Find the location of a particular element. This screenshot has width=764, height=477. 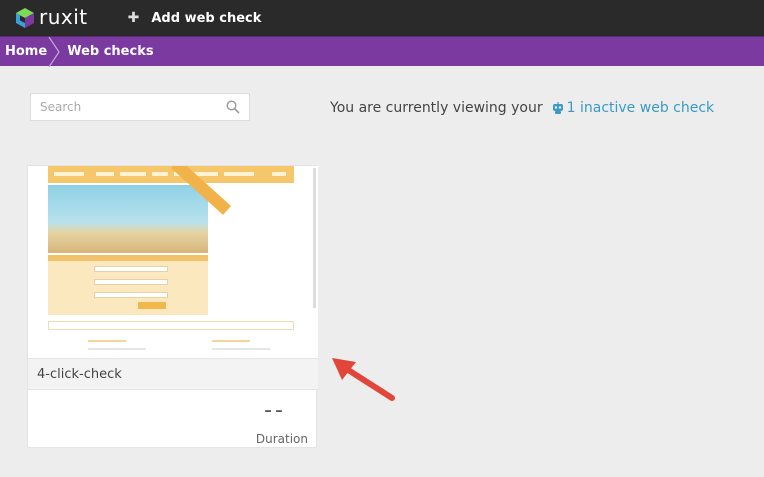

breadcrumb-web-checks-label: Web checks is located at coordinates (110, 51).